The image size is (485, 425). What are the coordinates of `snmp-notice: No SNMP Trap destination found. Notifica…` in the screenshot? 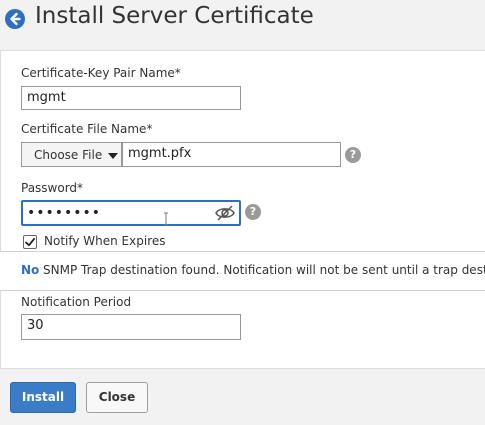 It's located at (242, 271).